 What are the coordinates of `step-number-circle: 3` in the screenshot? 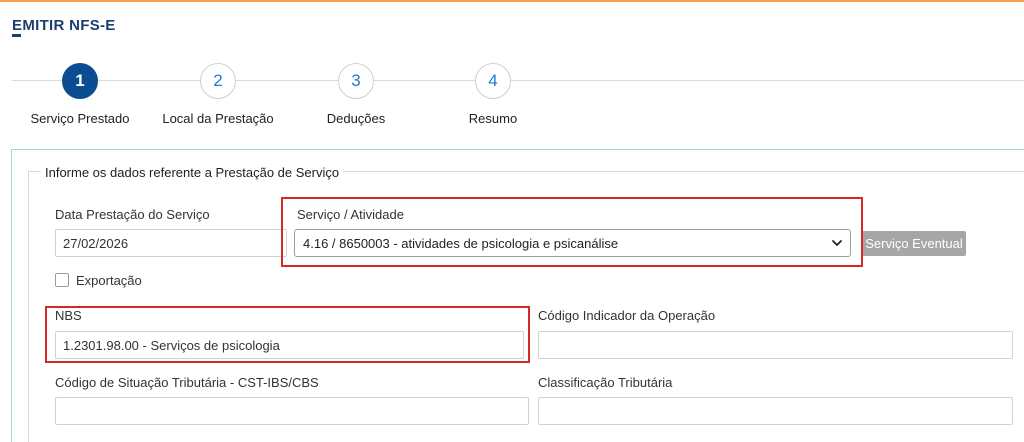 It's located at (356, 81).